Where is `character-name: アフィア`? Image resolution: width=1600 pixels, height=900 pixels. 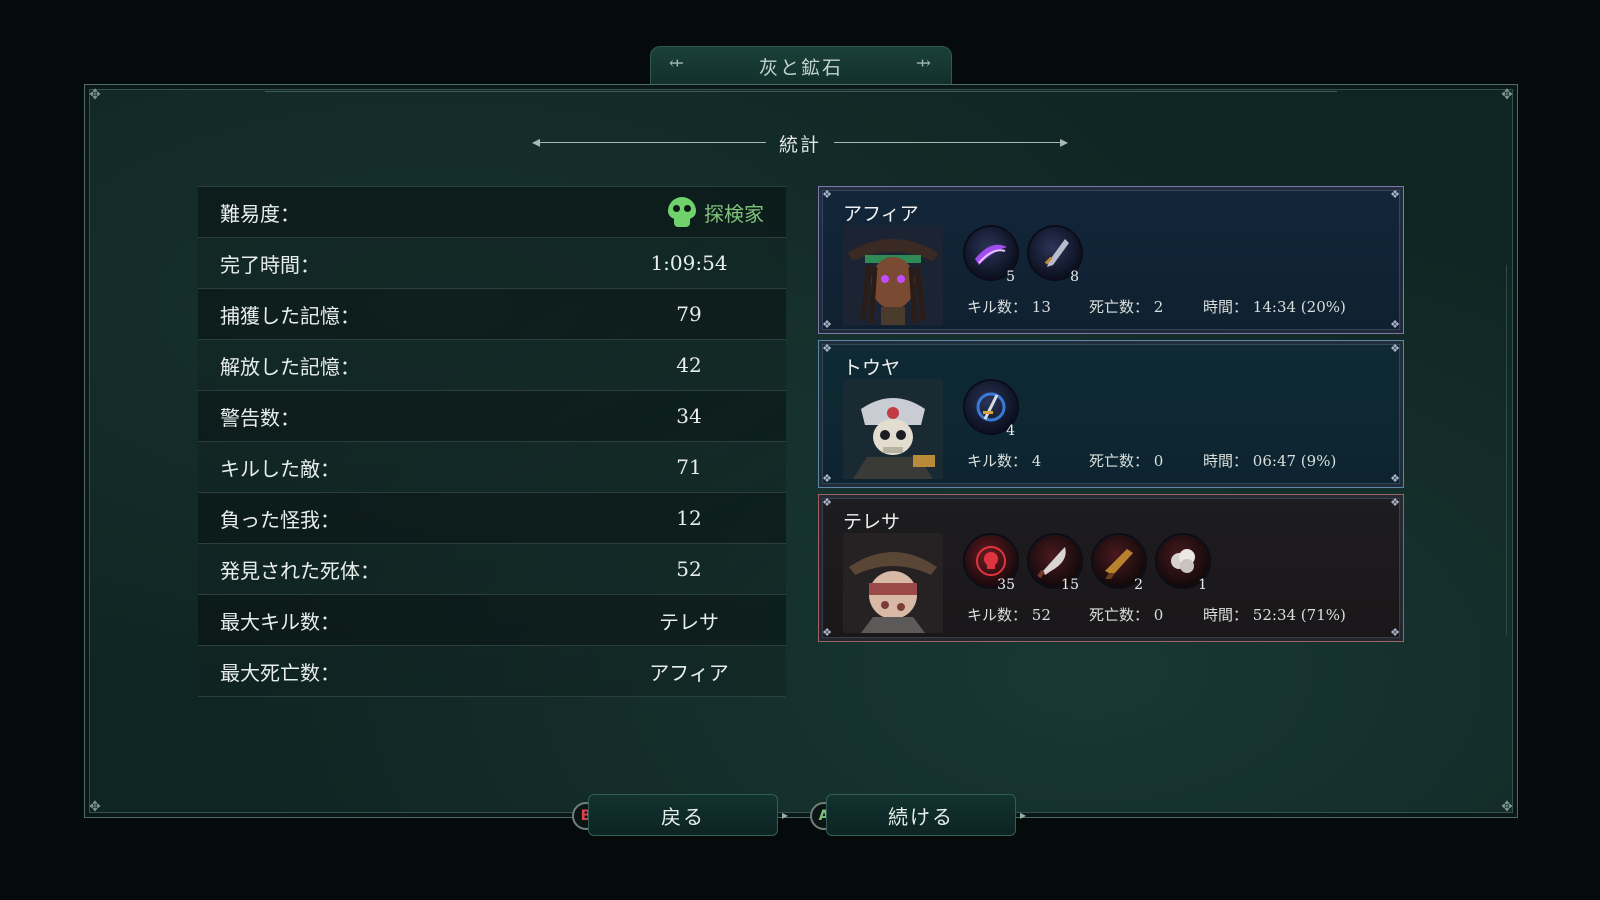
character-name: アフィア is located at coordinates (881, 214).